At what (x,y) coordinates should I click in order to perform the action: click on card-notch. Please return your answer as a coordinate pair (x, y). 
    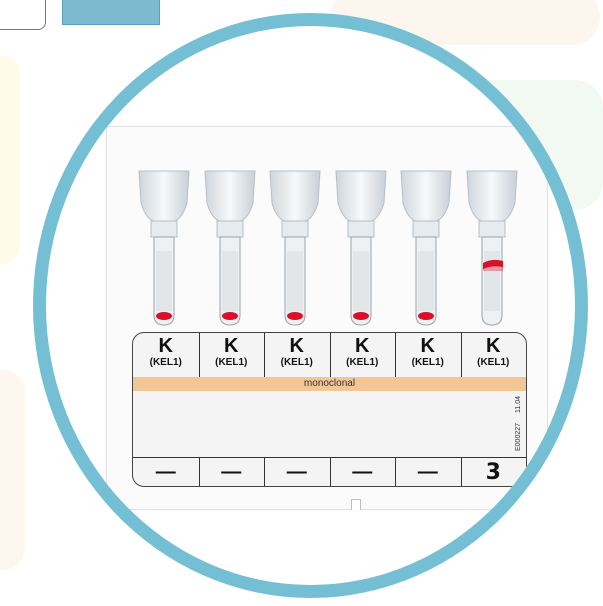
    Looking at the image, I should click on (356, 504).